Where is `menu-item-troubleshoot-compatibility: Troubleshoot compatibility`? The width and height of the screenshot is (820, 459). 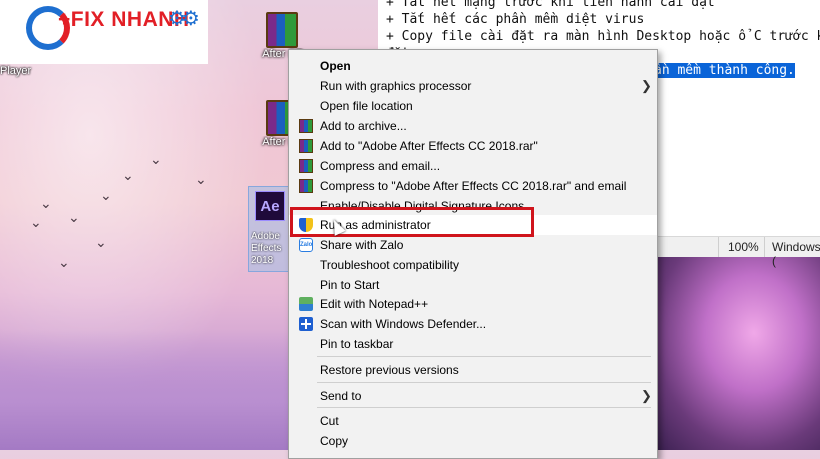 menu-item-troubleshoot-compatibility: Troubleshoot compatibility is located at coordinates (473, 265).